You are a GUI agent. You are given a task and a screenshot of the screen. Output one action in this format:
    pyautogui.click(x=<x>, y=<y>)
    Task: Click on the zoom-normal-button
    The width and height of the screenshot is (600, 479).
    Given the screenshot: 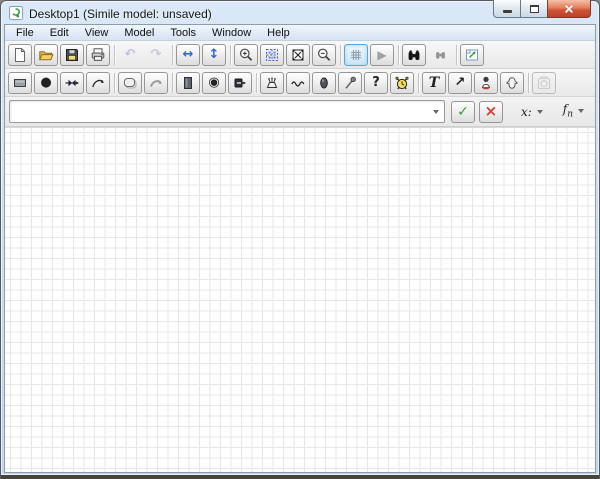 What is the action you would take?
    pyautogui.click(x=272, y=54)
    